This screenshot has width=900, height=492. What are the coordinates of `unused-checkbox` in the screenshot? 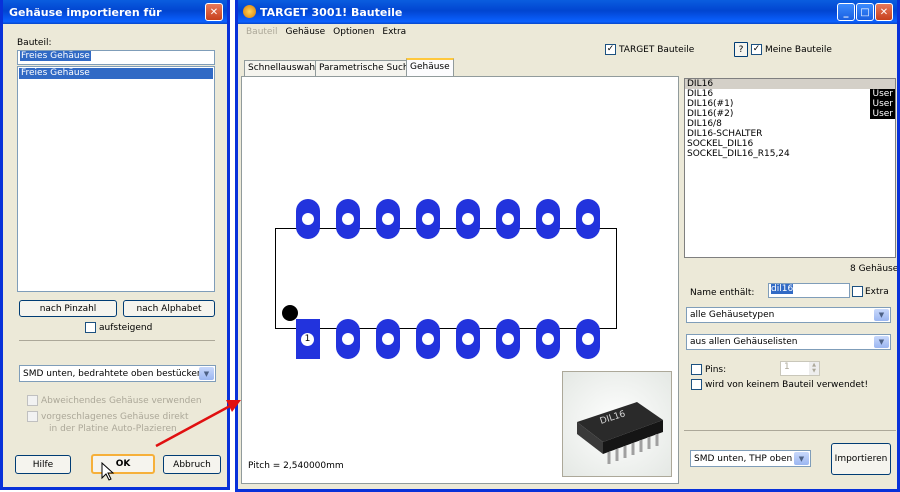 It's located at (696, 384).